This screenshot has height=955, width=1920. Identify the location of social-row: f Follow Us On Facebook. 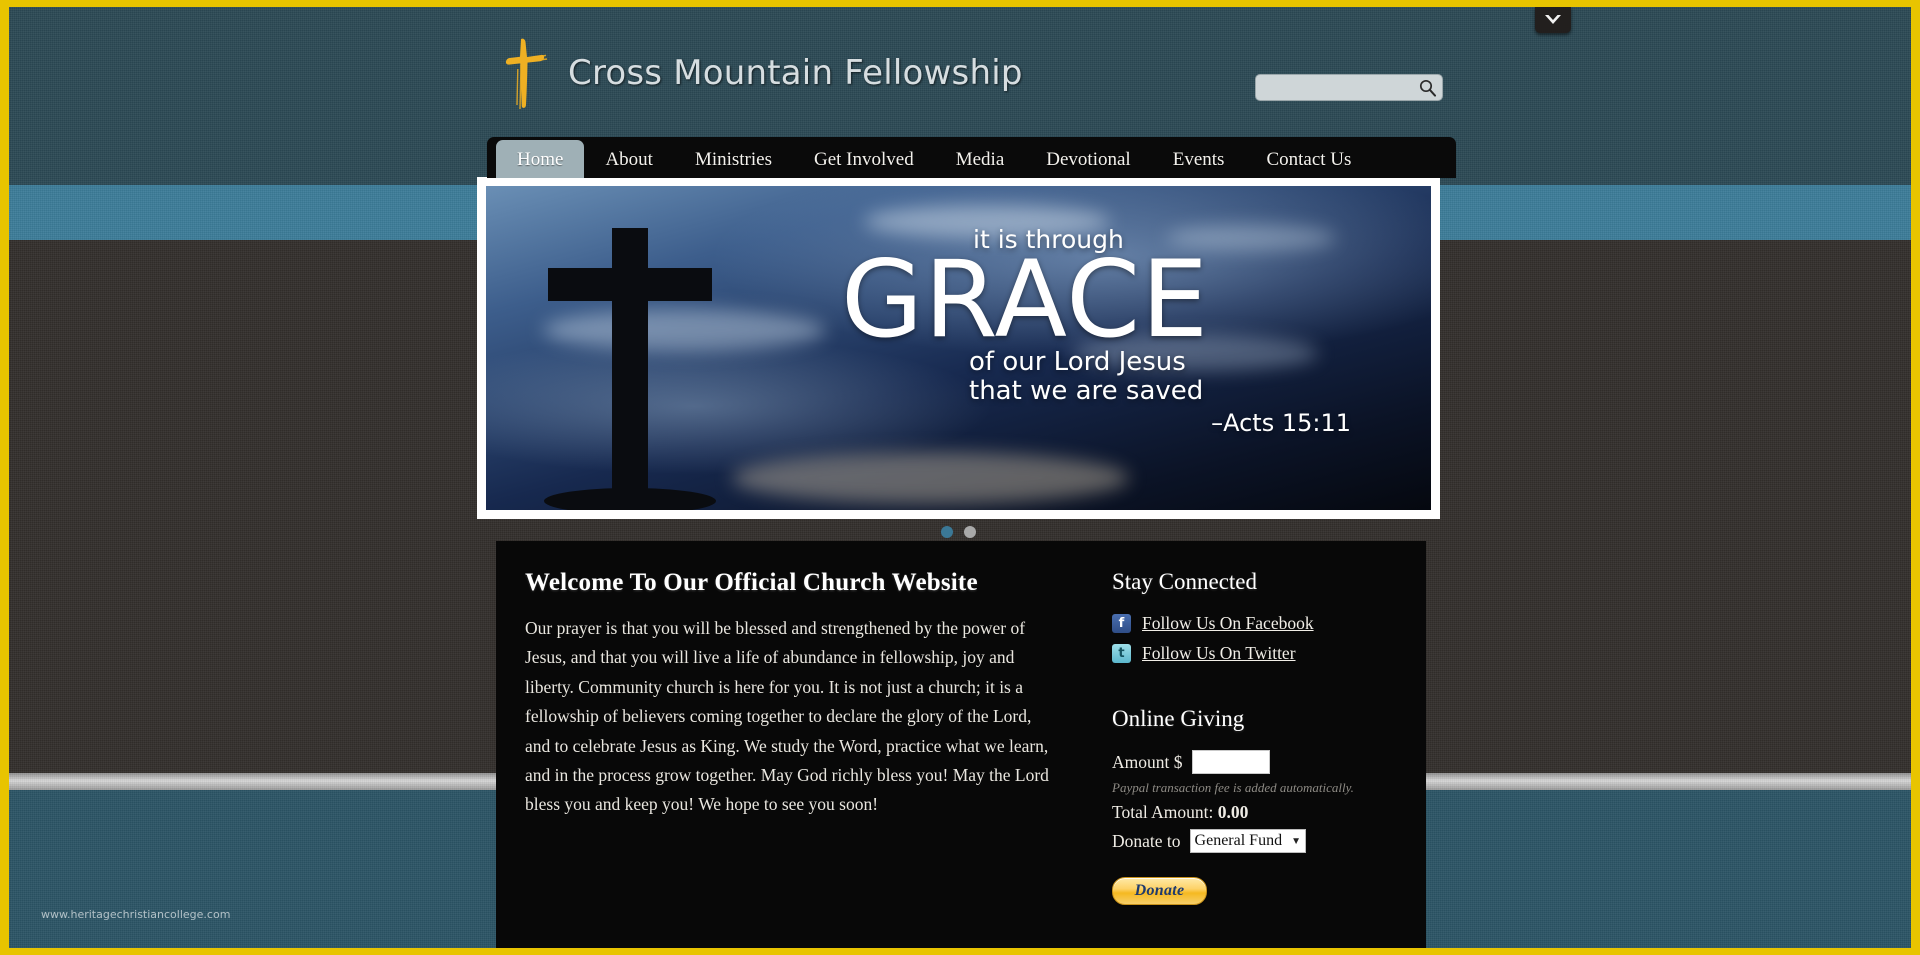
(1257, 623).